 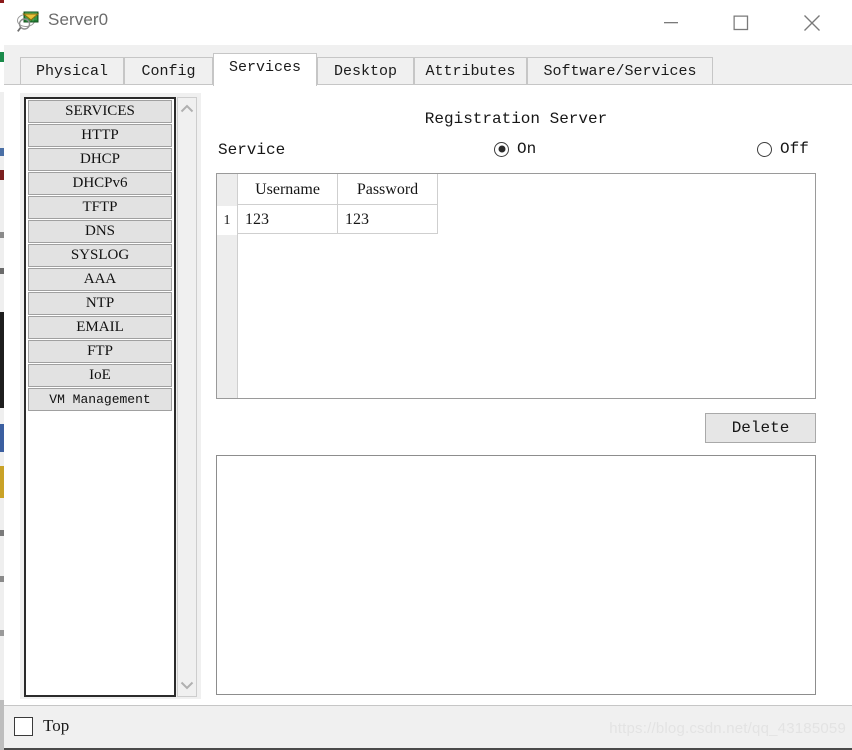 What do you see at coordinates (100, 135) in the screenshot?
I see `sidebar-item-http: HTTP` at bounding box center [100, 135].